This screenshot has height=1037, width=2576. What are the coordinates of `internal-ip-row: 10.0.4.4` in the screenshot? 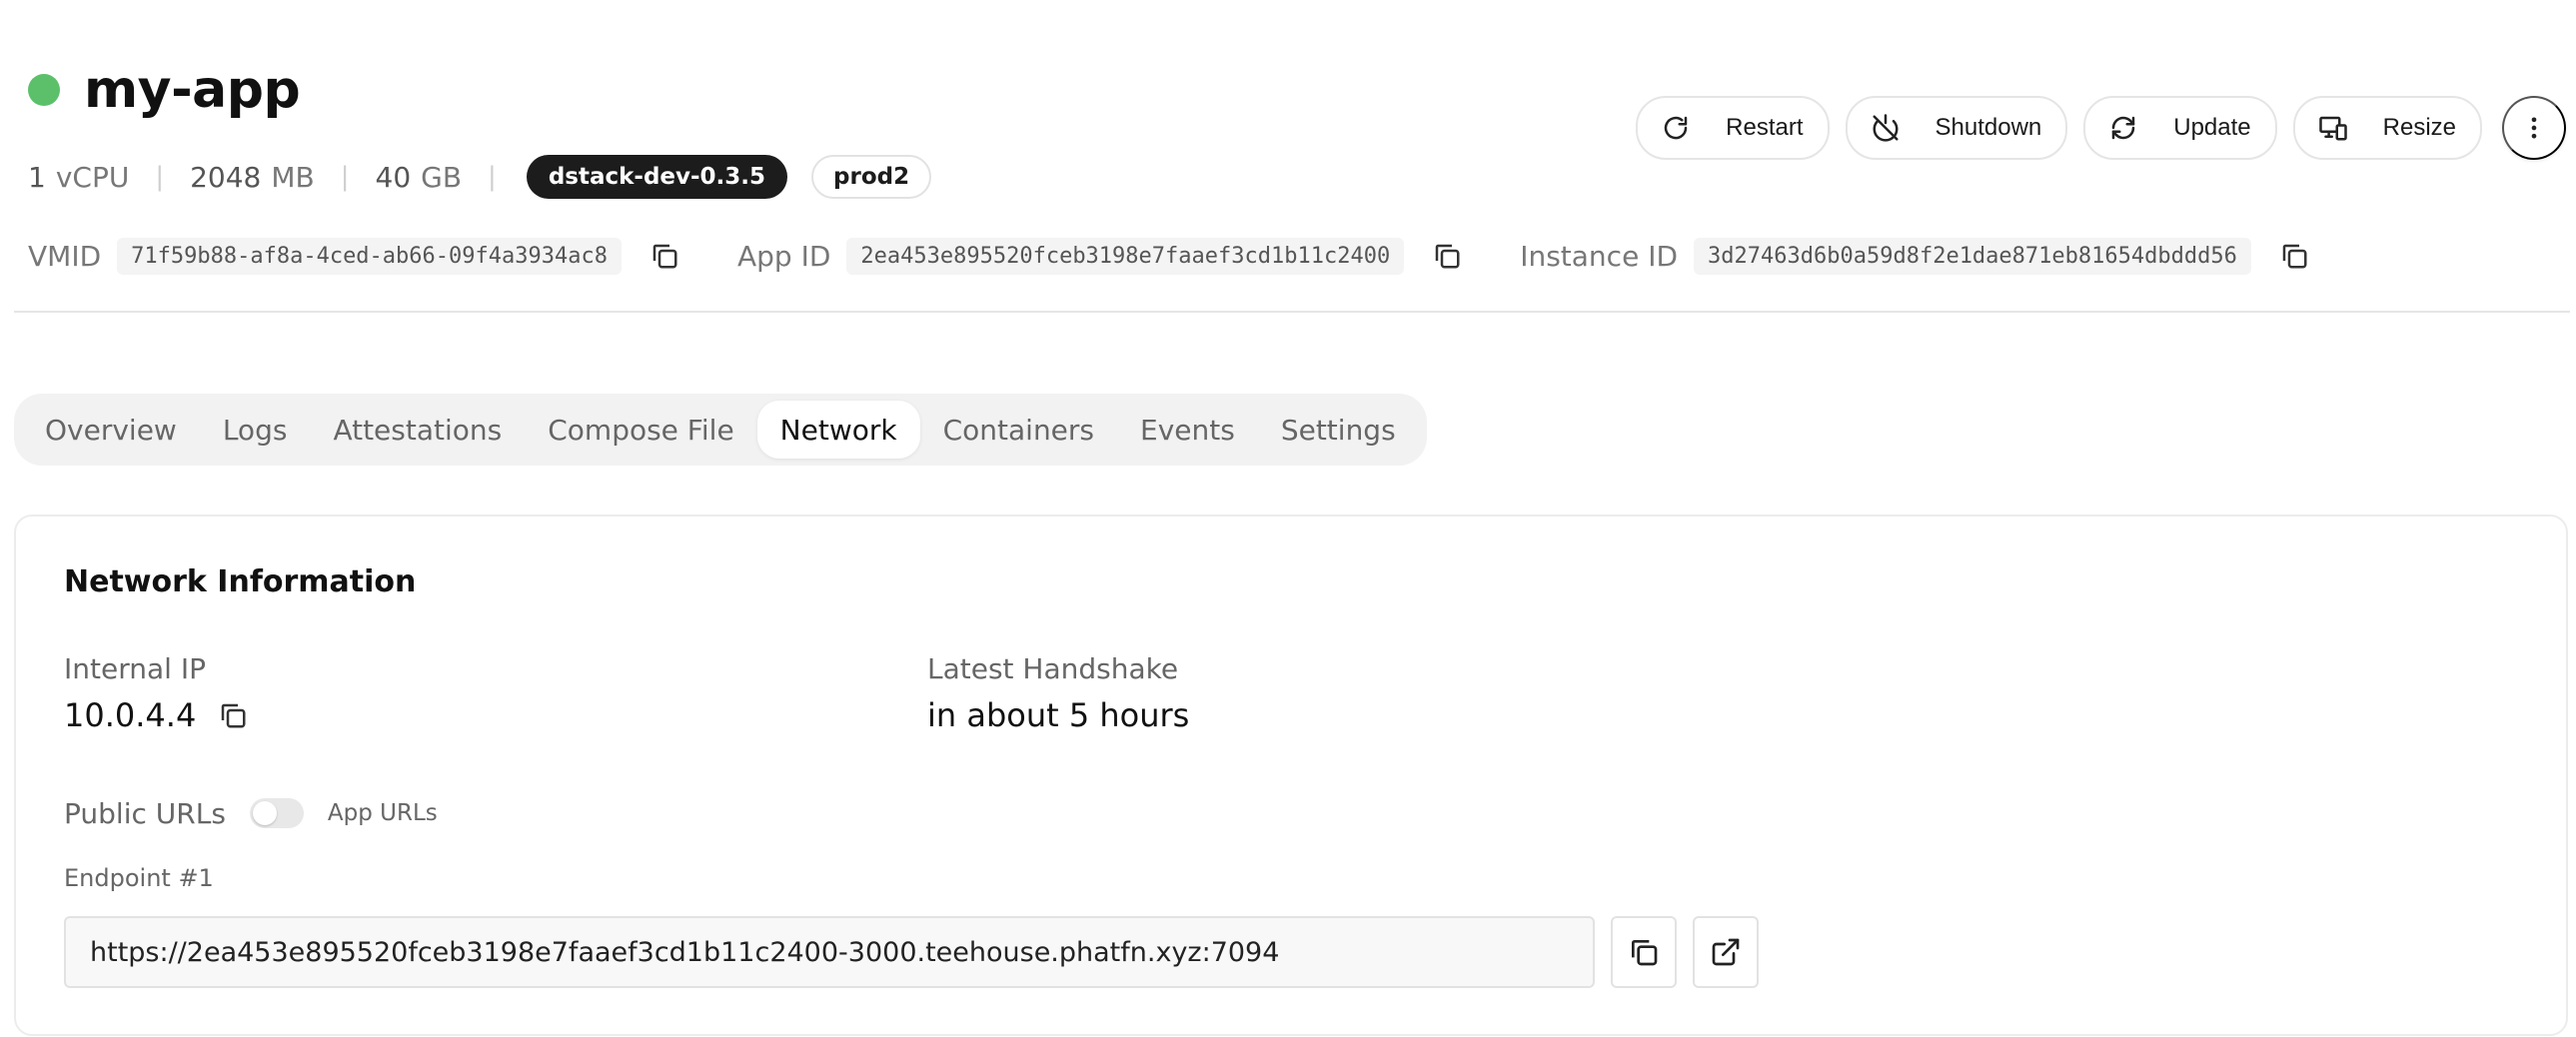 It's located at (157, 715).